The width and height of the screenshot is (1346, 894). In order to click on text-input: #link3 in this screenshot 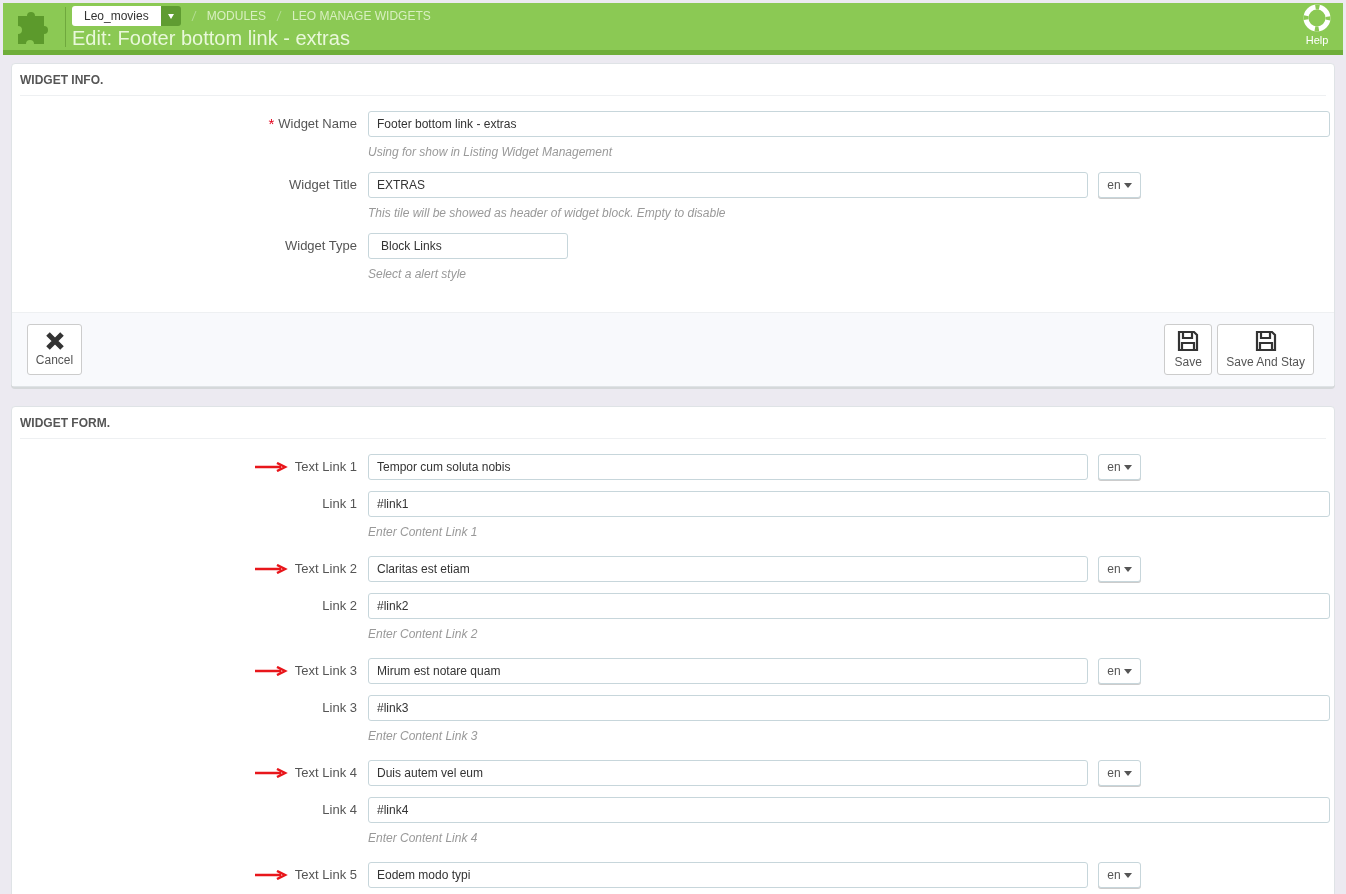, I will do `click(849, 708)`.